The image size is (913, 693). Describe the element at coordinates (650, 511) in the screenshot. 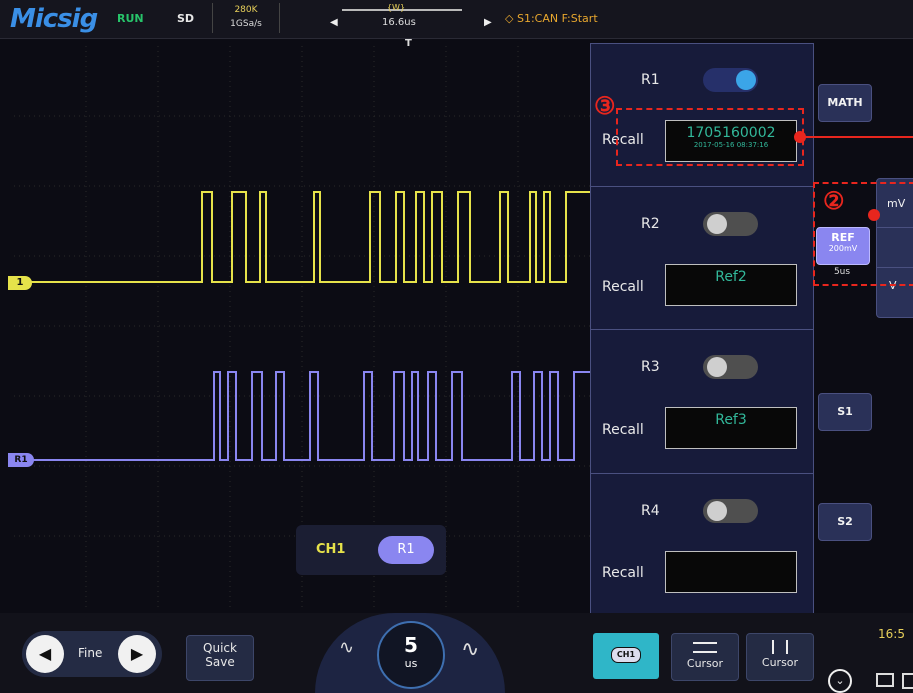

I see `ref-label: R4` at that location.